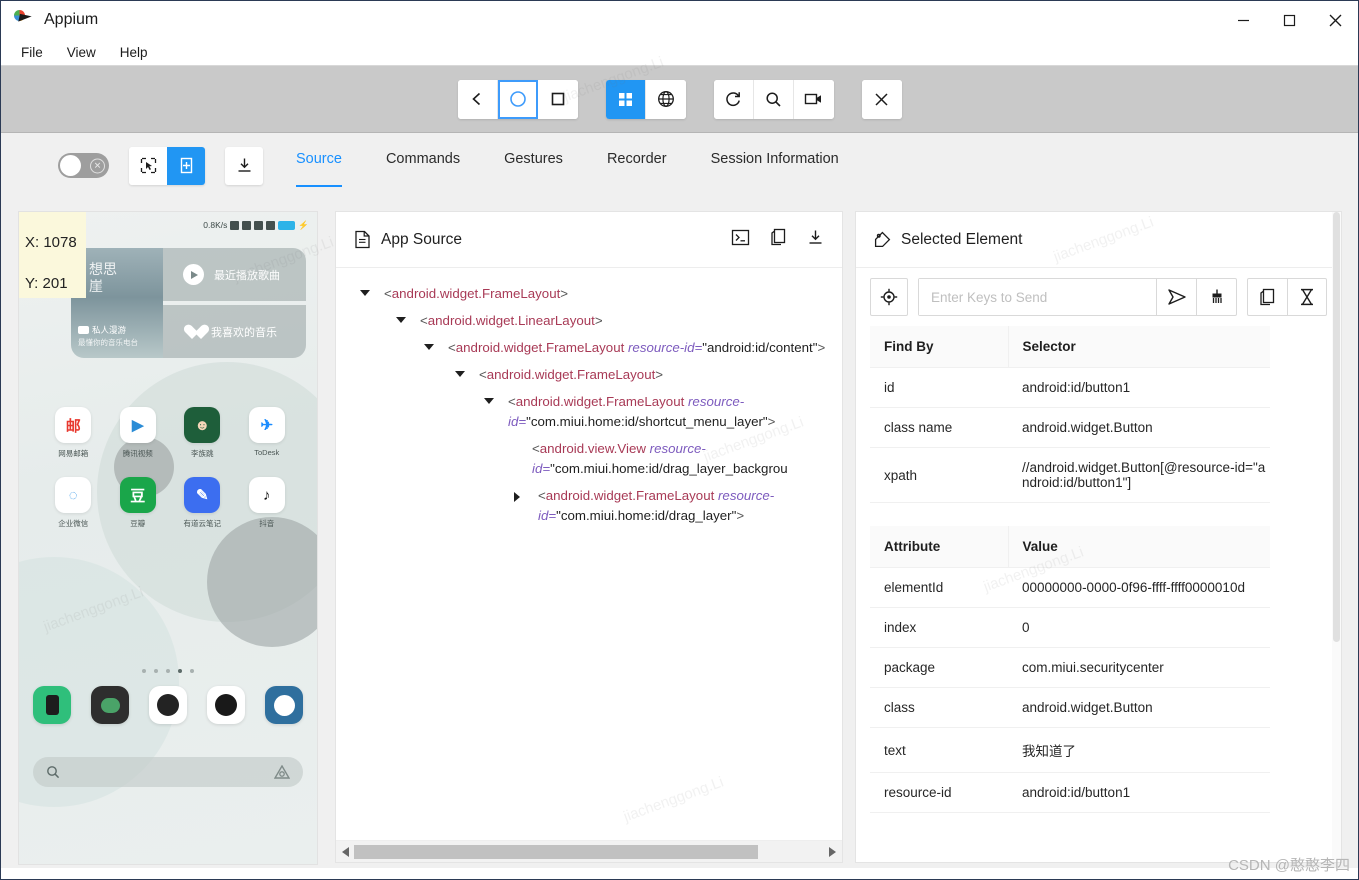  What do you see at coordinates (1098, 514) in the screenshot?
I see `table-separator` at bounding box center [1098, 514].